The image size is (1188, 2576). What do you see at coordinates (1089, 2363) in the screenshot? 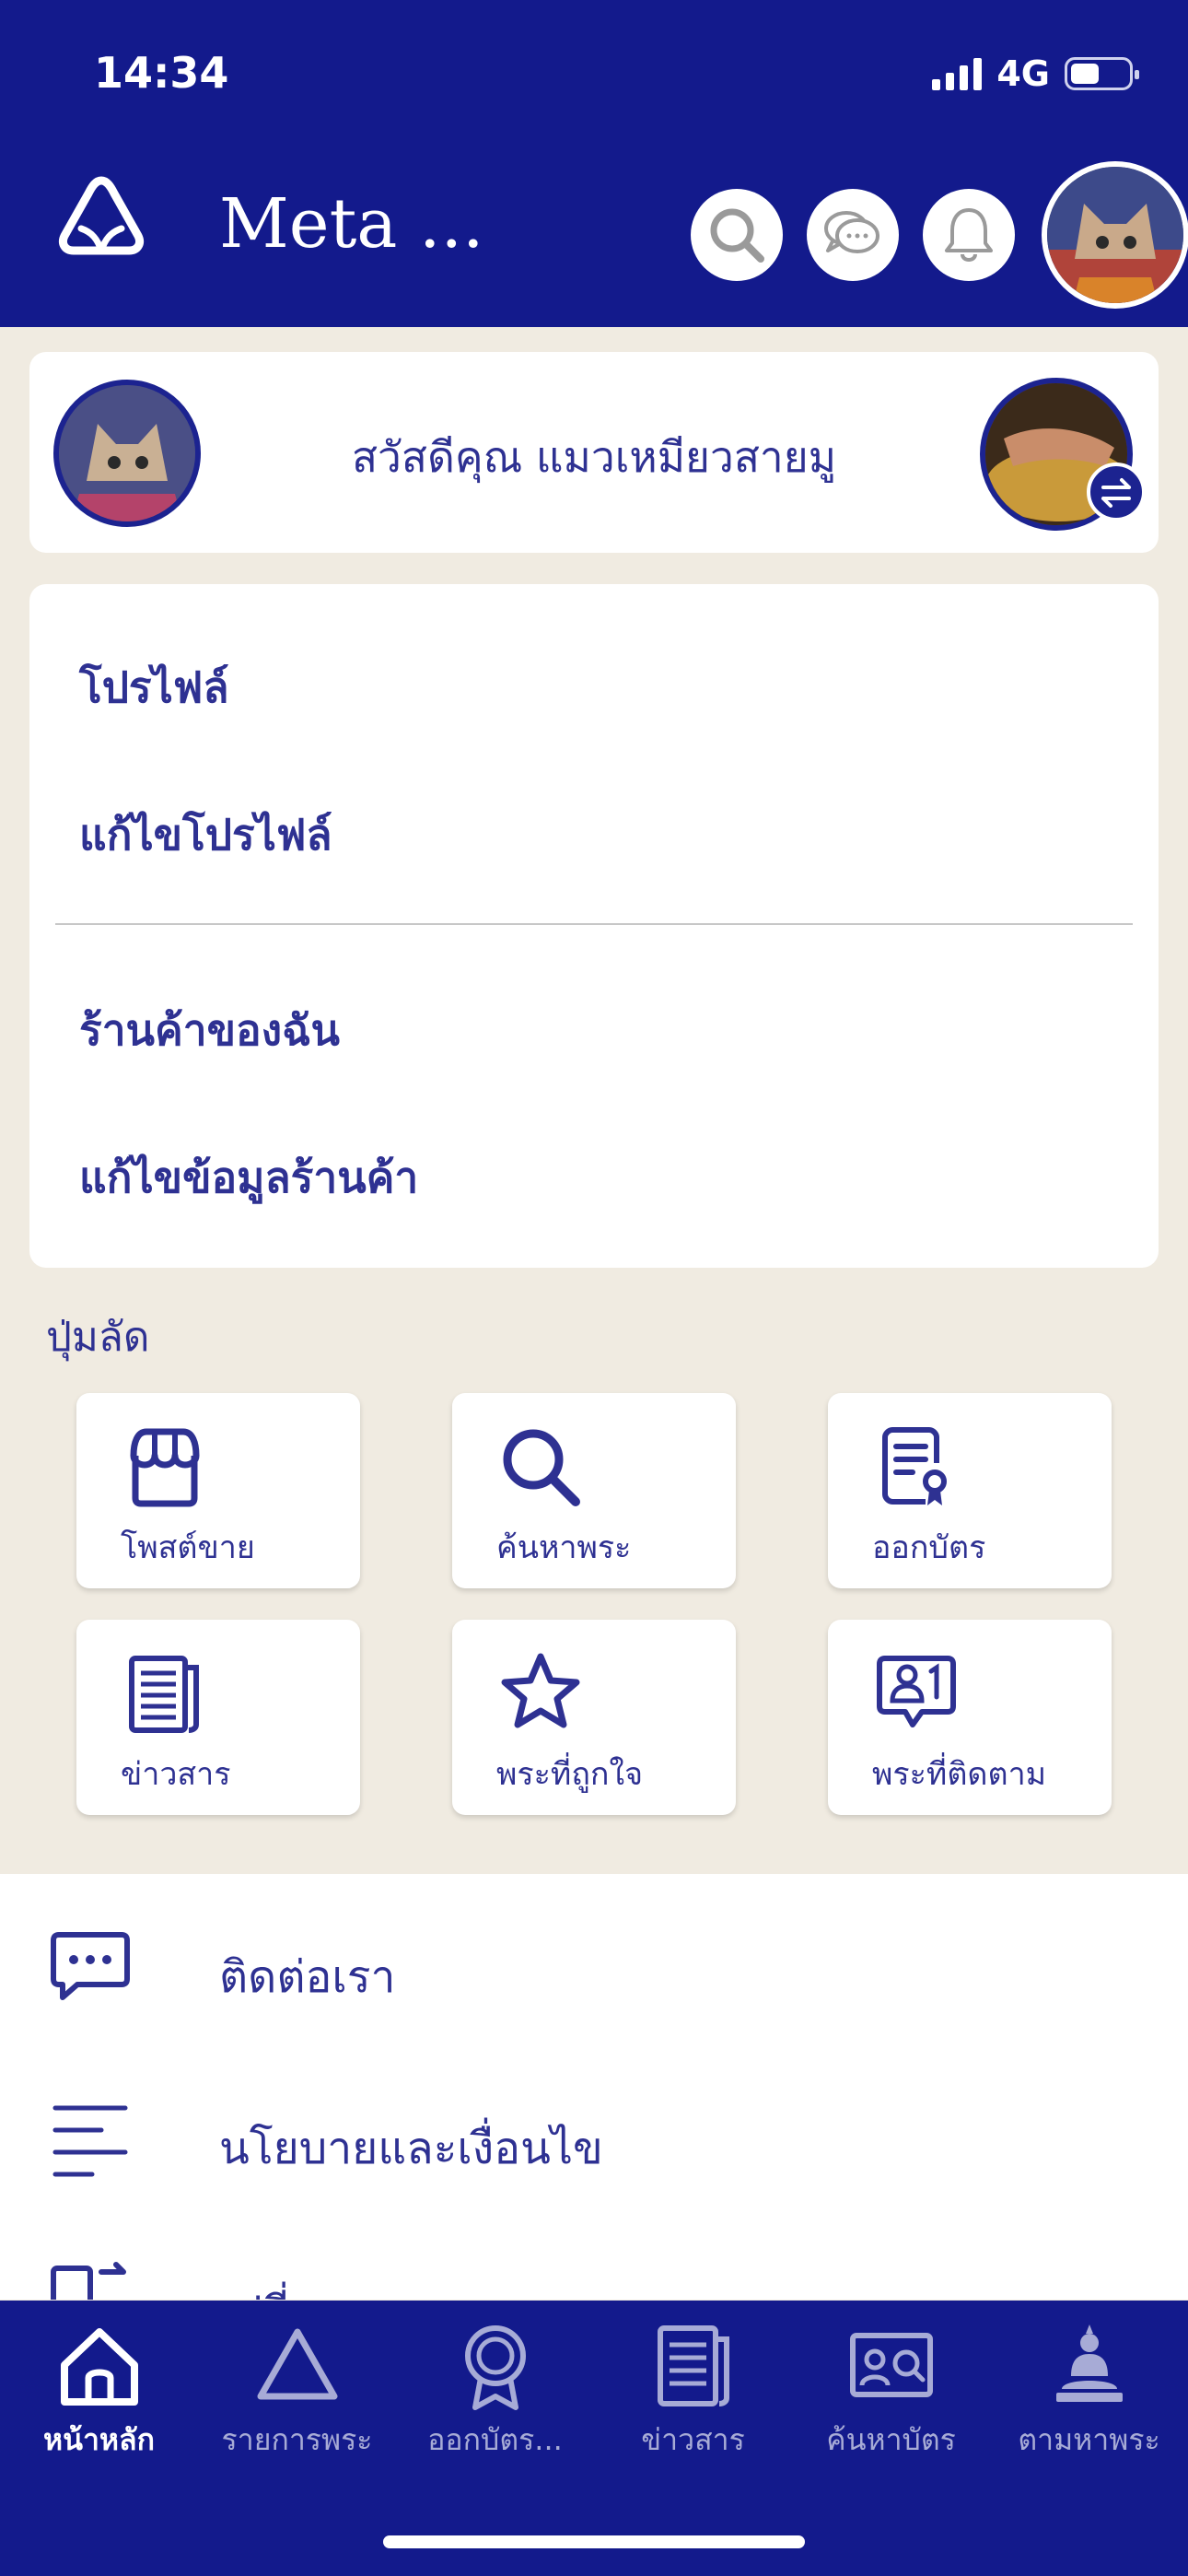
I see `buddha-icon` at bounding box center [1089, 2363].